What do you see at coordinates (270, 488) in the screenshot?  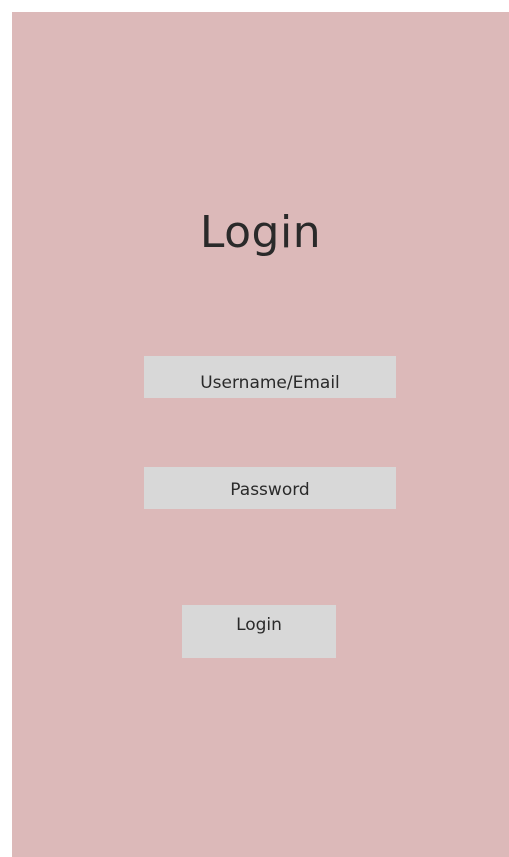 I see `password-field: Password` at bounding box center [270, 488].